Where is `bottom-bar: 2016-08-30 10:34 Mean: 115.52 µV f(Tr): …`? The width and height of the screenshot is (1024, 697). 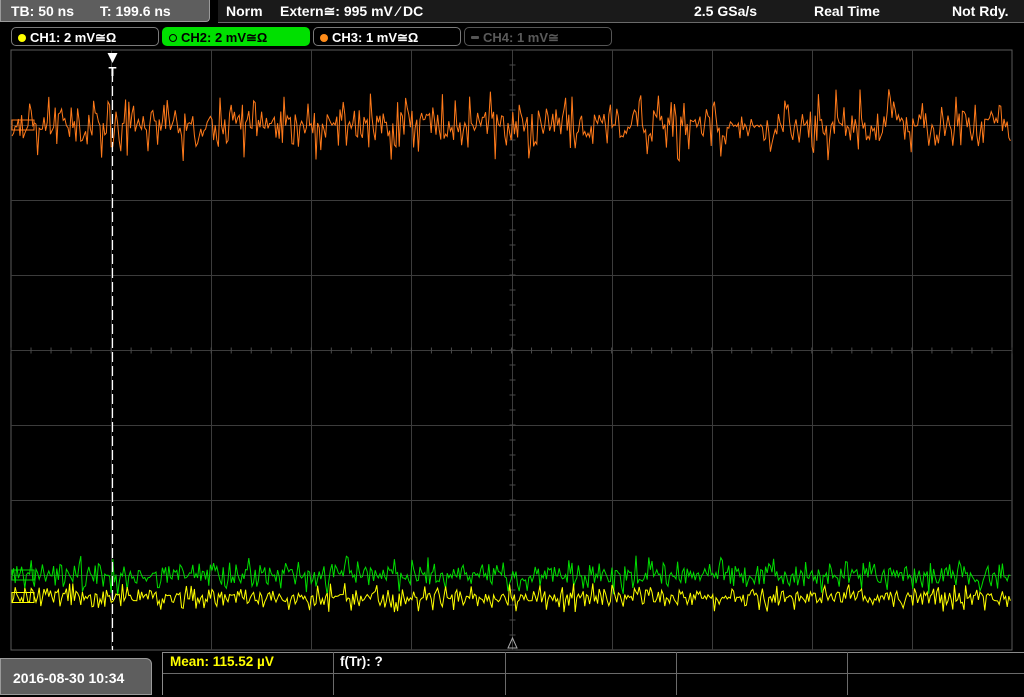
bottom-bar: 2016-08-30 10:34 Mean: 115.52 µV f(Tr): … is located at coordinates (512, 673).